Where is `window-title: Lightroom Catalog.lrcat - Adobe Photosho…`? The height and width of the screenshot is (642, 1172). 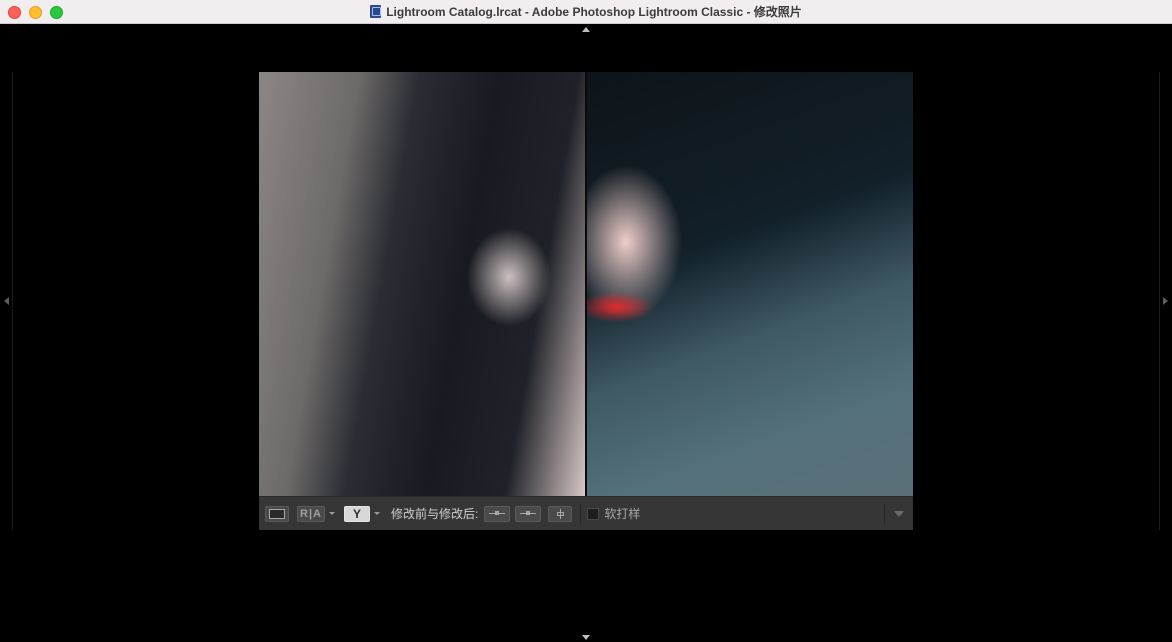 window-title: Lightroom Catalog.lrcat - Adobe Photosho… is located at coordinates (586, 11).